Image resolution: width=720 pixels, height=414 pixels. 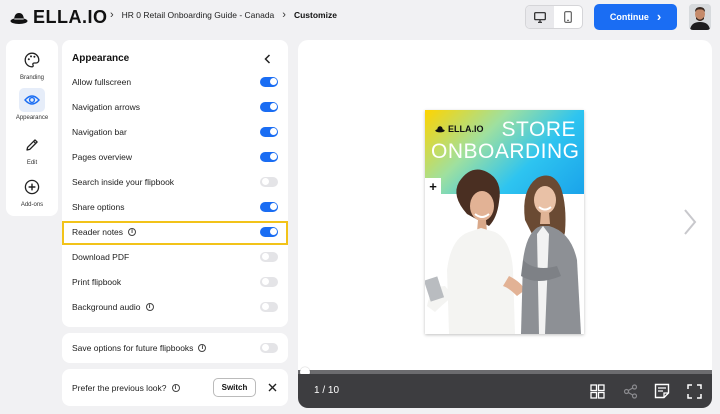 I want to click on ella-logo: ELLA.IO, so click(x=59, y=17).